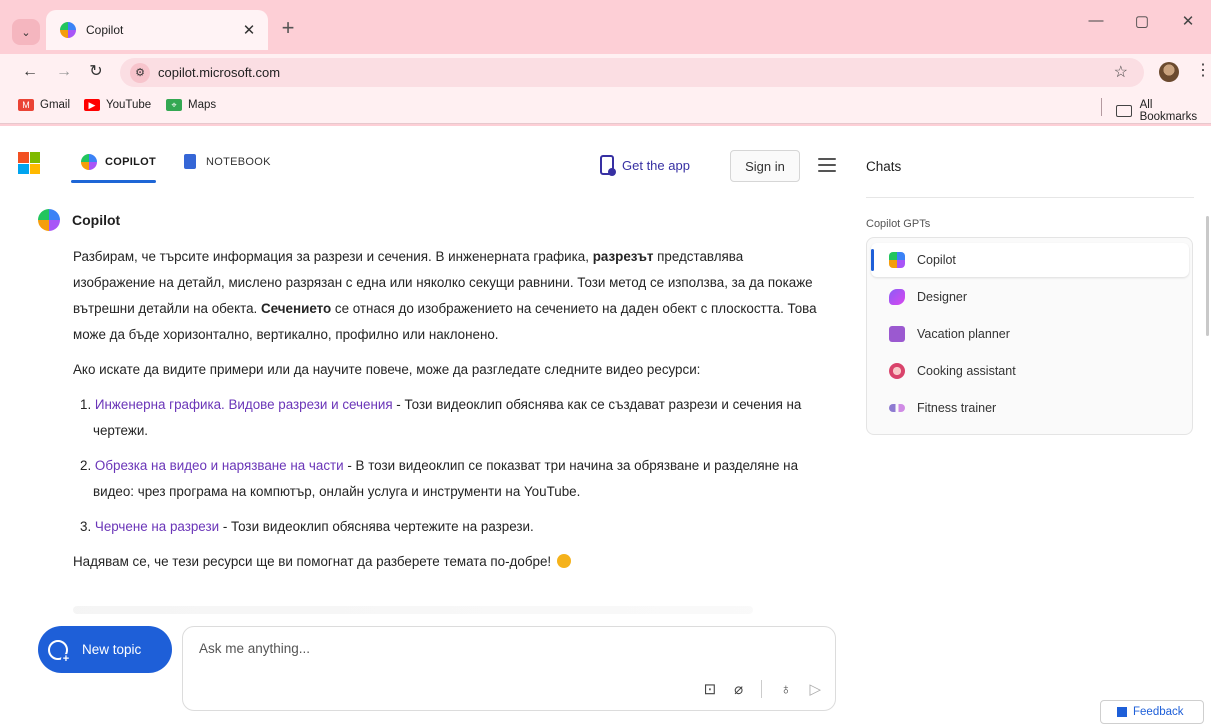 The width and height of the screenshot is (1211, 724). What do you see at coordinates (608, 165) in the screenshot?
I see `phone-download-icon` at bounding box center [608, 165].